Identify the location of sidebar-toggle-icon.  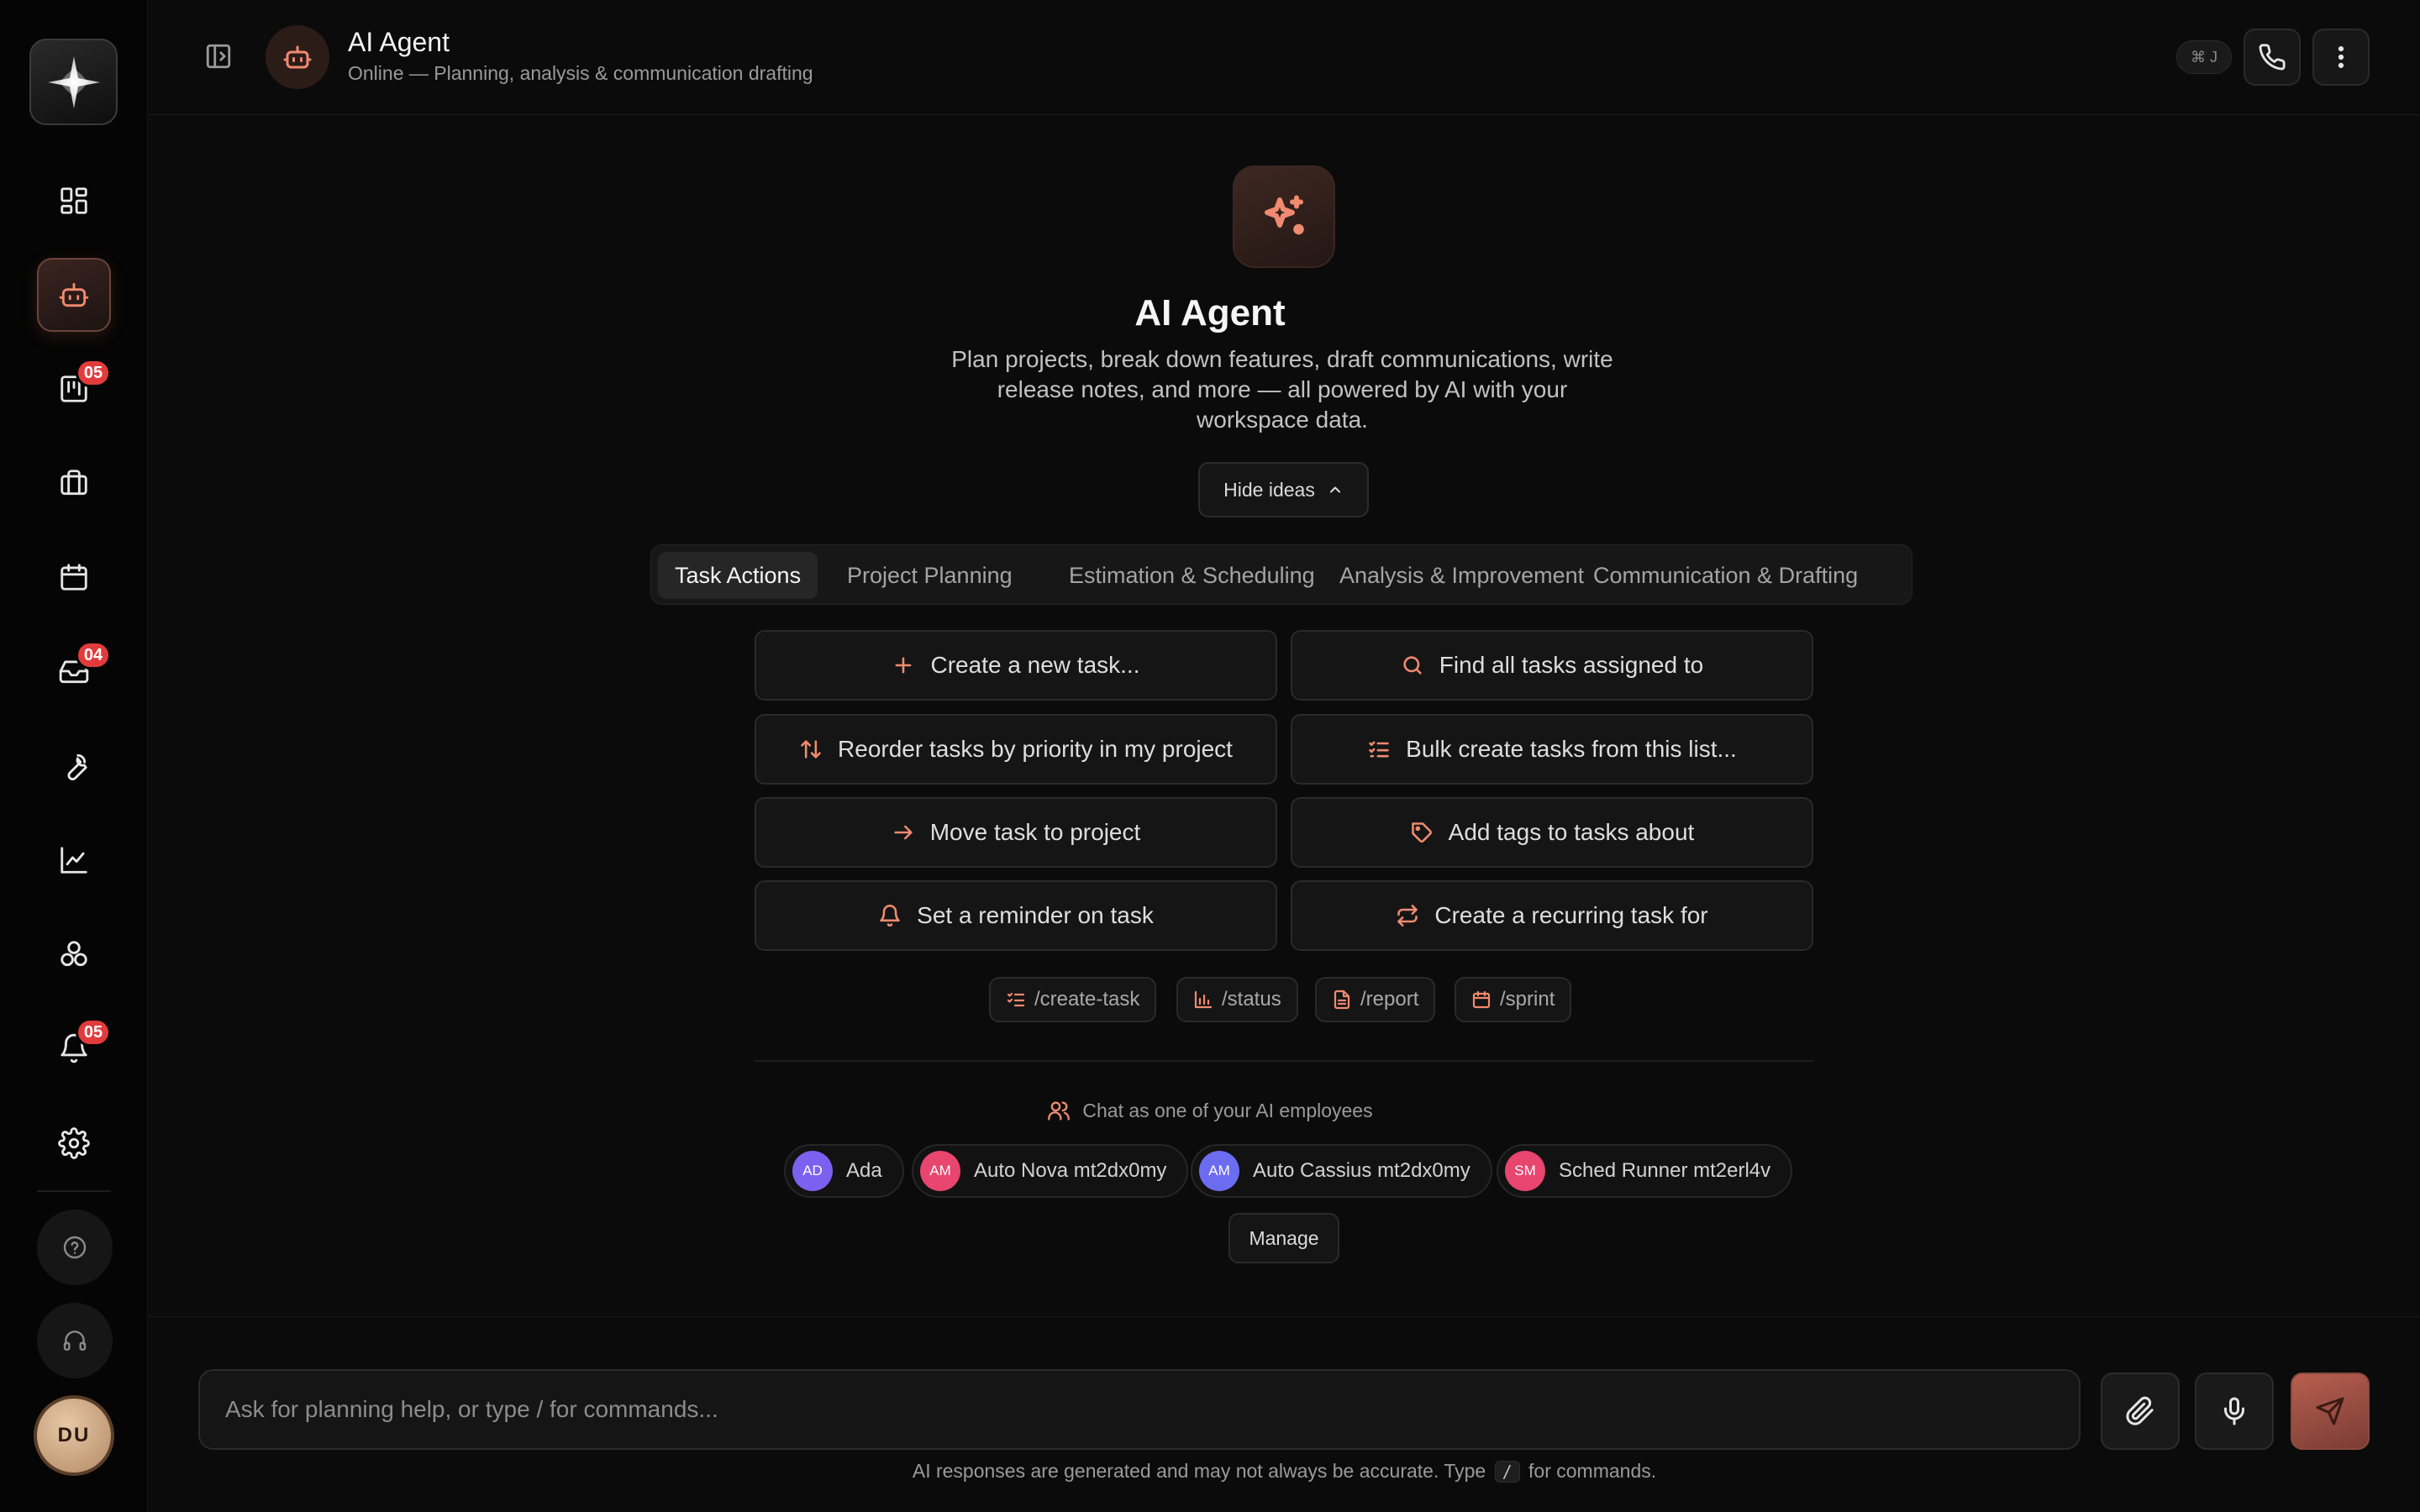
(218, 56).